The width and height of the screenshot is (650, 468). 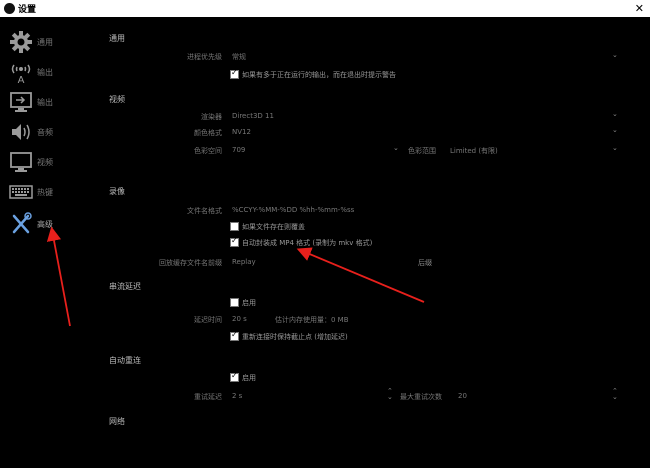 What do you see at coordinates (45, 162) in the screenshot?
I see `sidebar-item-label: 视频` at bounding box center [45, 162].